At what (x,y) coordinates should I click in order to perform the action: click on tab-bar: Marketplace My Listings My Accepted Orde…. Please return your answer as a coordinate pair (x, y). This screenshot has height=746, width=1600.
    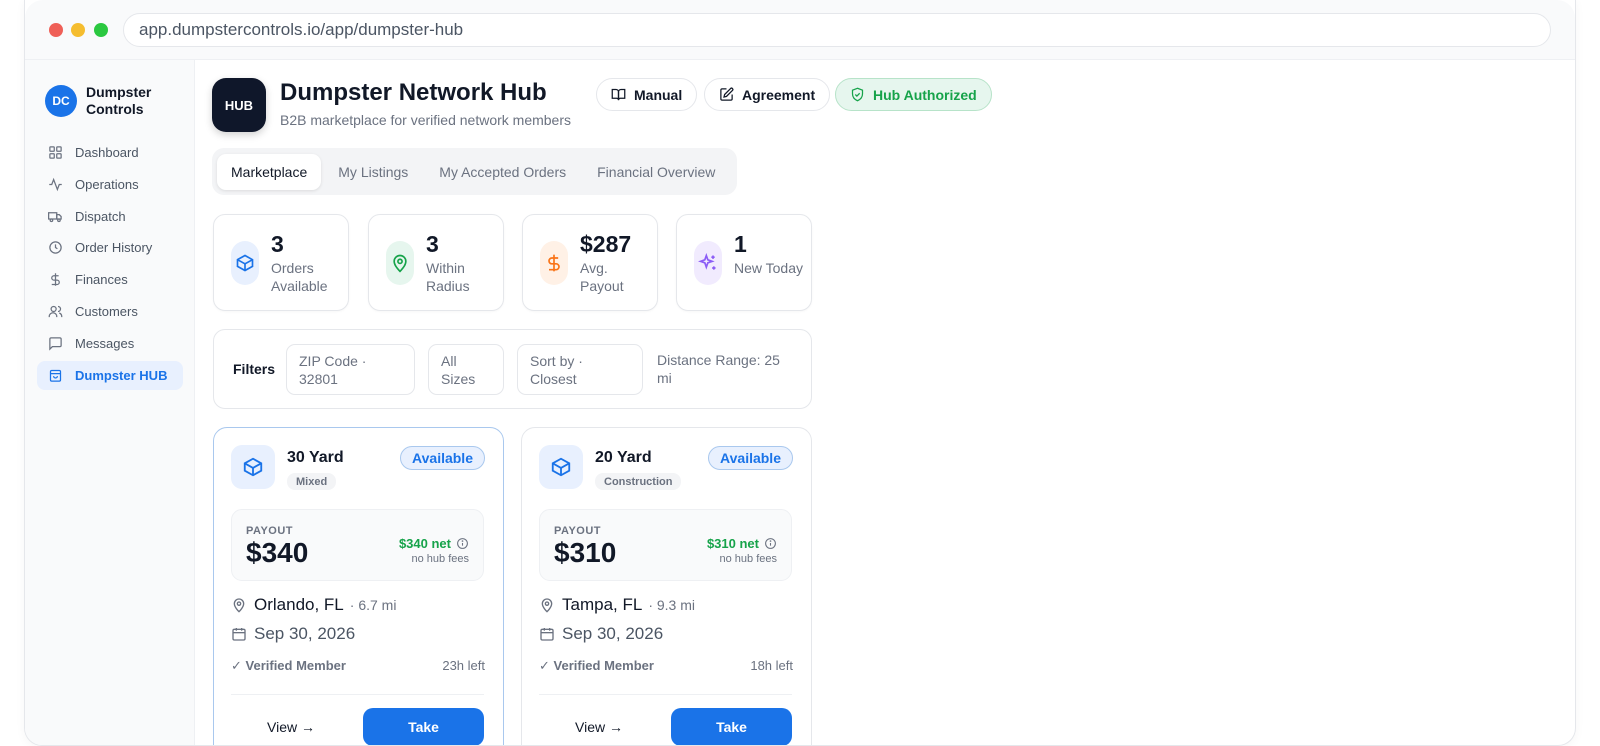
    Looking at the image, I should click on (475, 171).